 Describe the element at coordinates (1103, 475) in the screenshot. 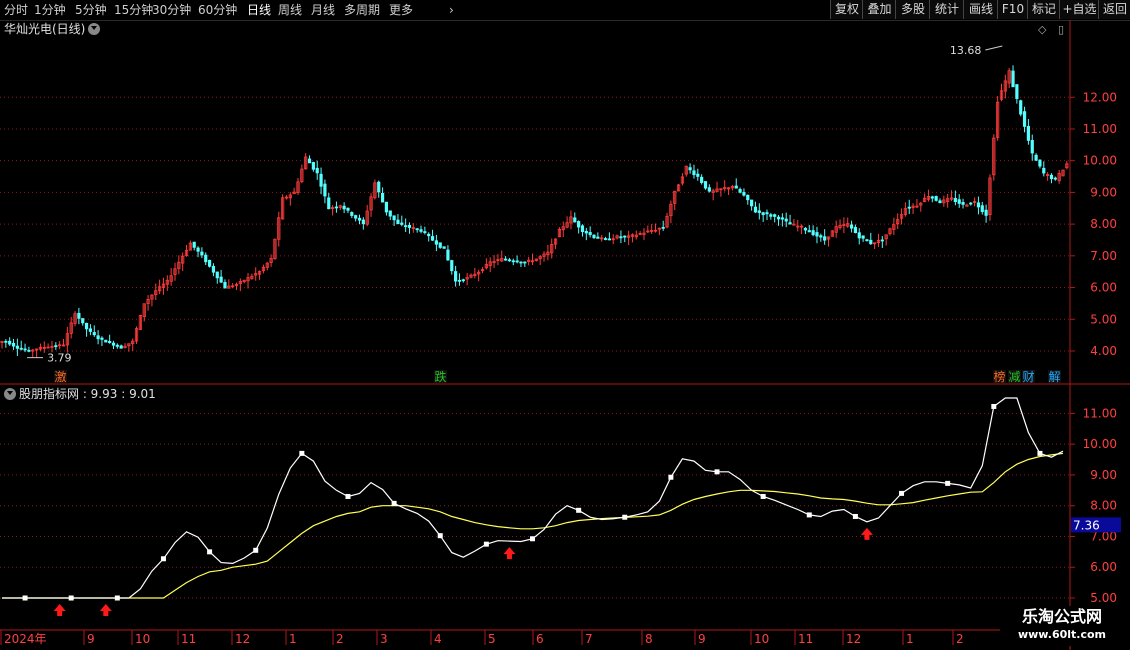

I see `indicator-tick-label: 9.00` at that location.